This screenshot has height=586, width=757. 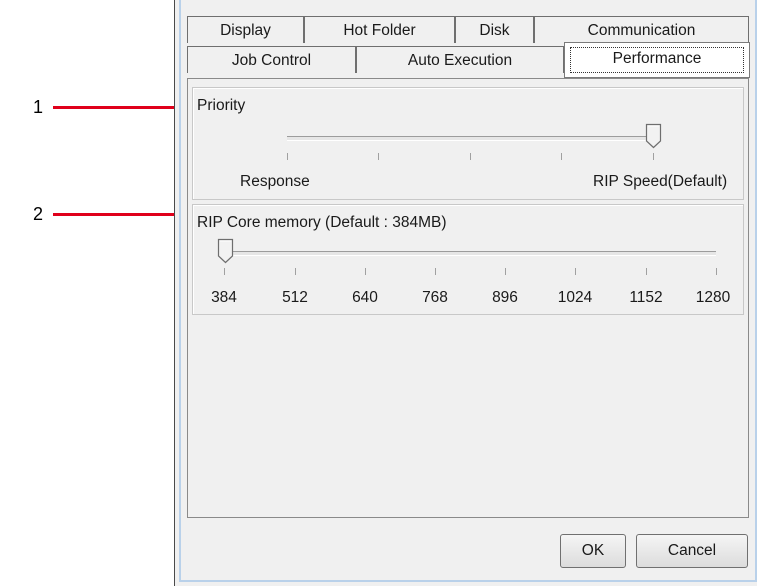 What do you see at coordinates (365, 297) in the screenshot?
I see `memory-scale-label: 640` at bounding box center [365, 297].